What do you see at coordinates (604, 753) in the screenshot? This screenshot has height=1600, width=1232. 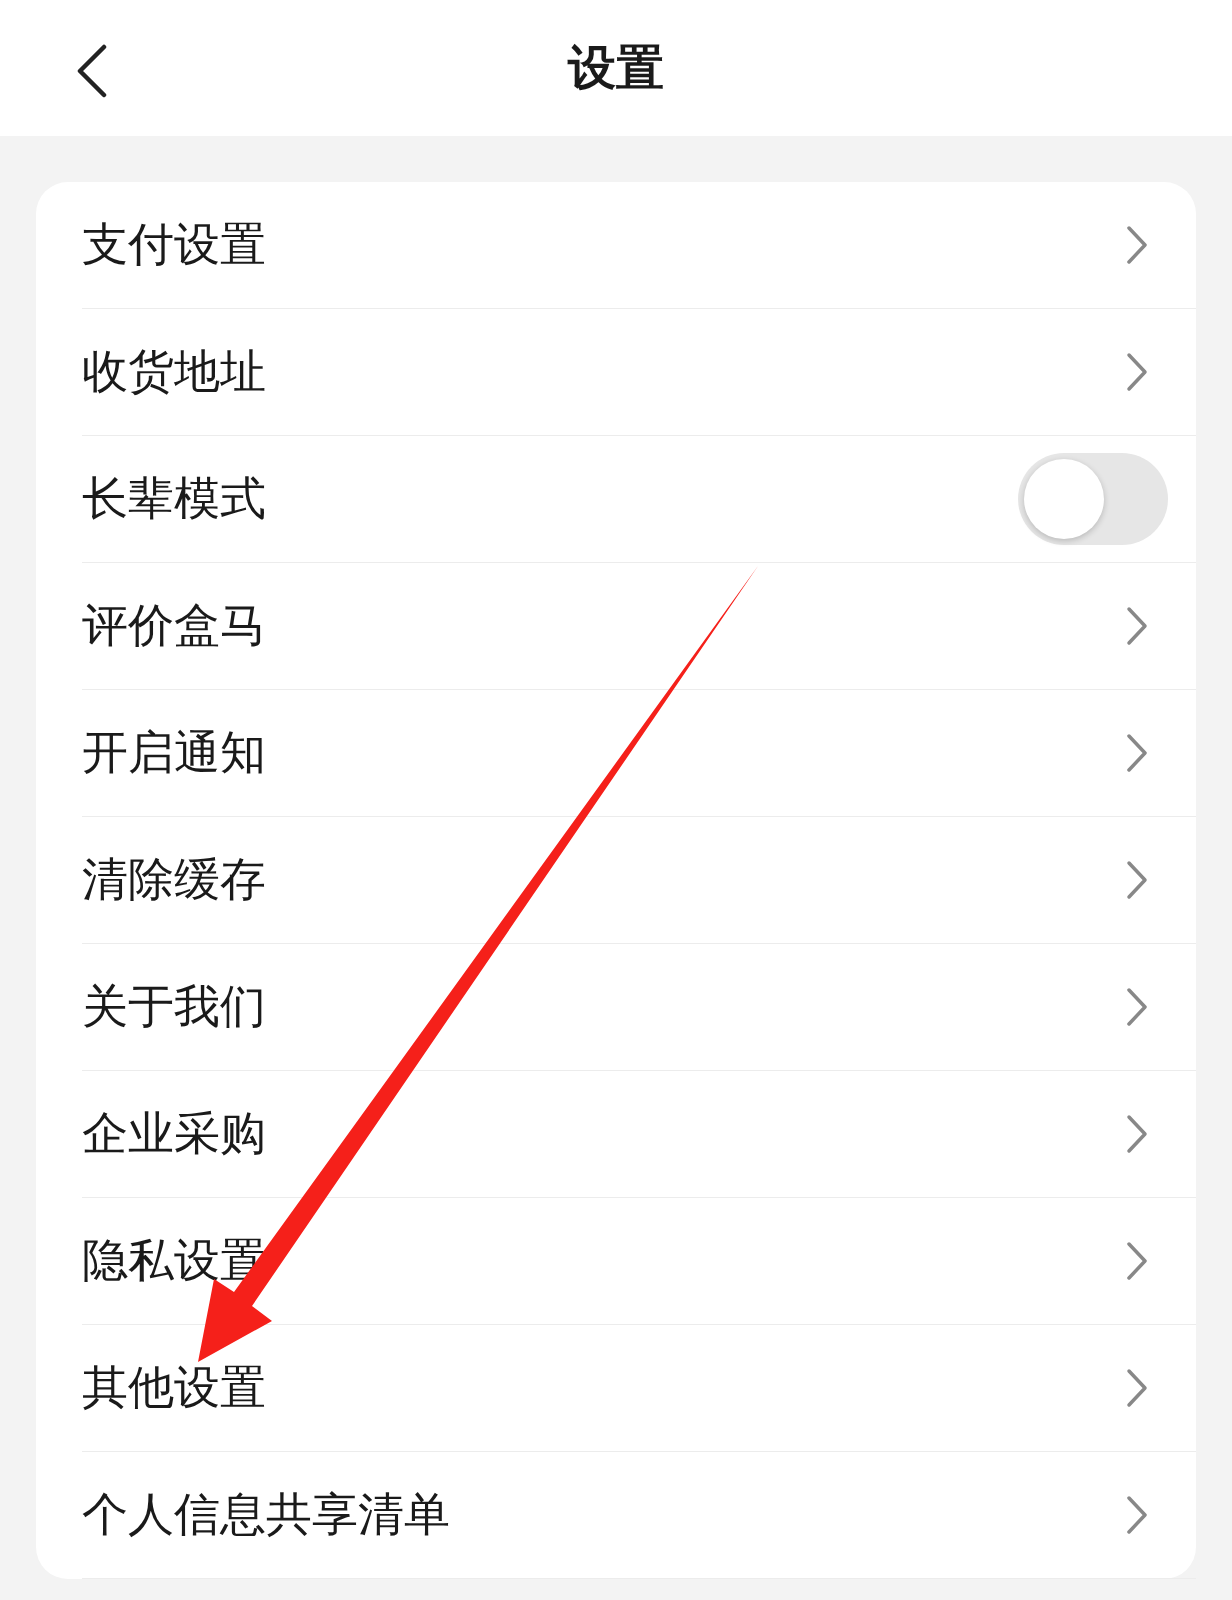 I see `setting-label: 开启通知` at bounding box center [604, 753].